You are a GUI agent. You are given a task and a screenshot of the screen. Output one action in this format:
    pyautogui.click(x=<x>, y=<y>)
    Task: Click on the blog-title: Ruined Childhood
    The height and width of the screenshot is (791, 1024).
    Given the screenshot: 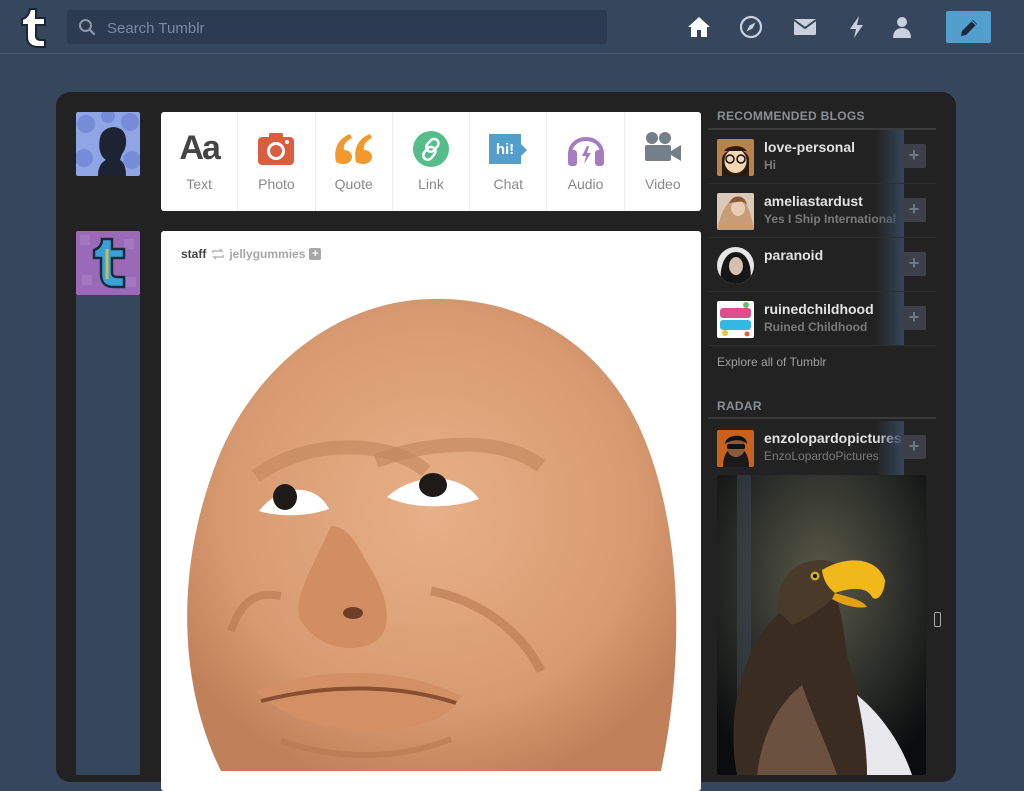 What is the action you would take?
    pyautogui.click(x=816, y=327)
    